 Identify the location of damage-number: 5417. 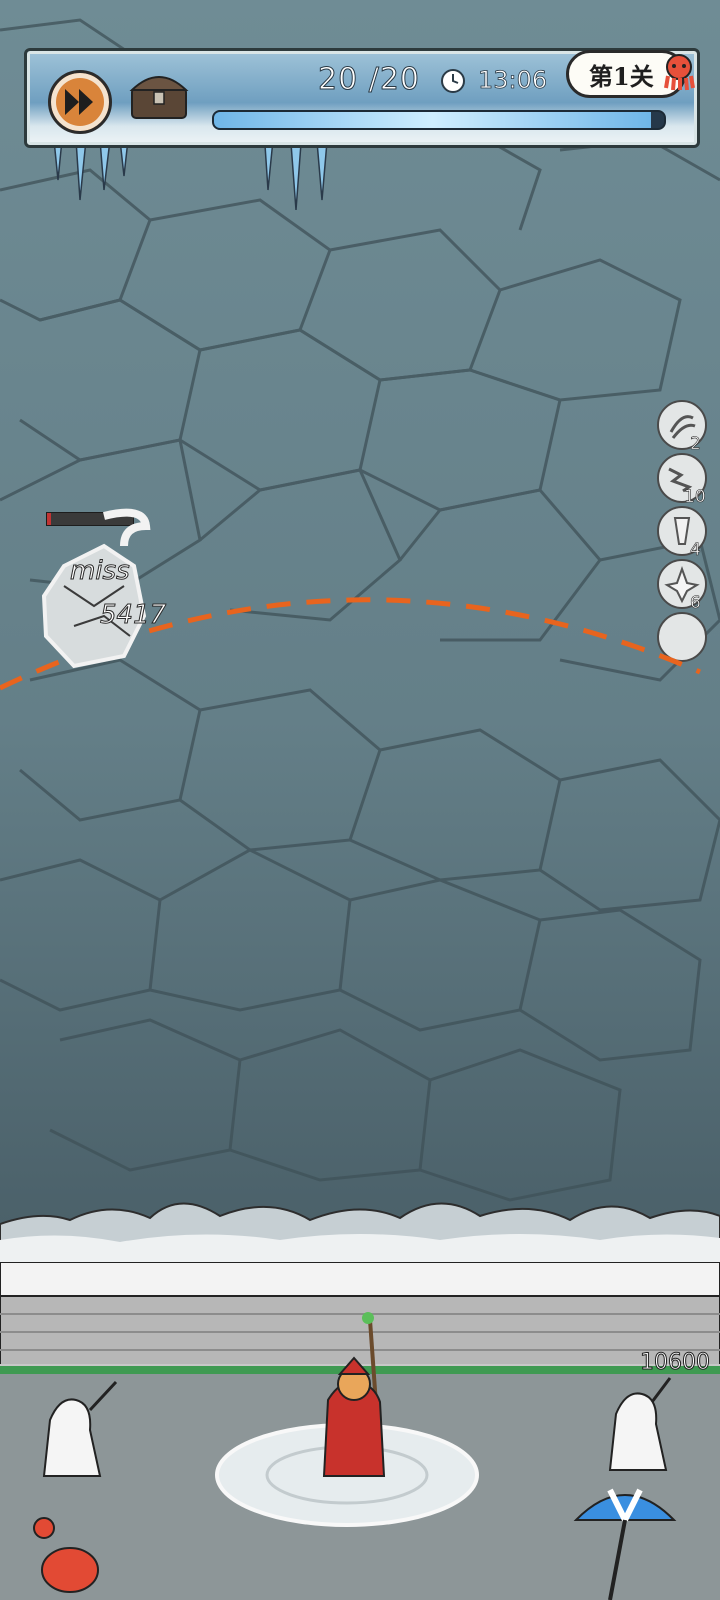
(133, 615).